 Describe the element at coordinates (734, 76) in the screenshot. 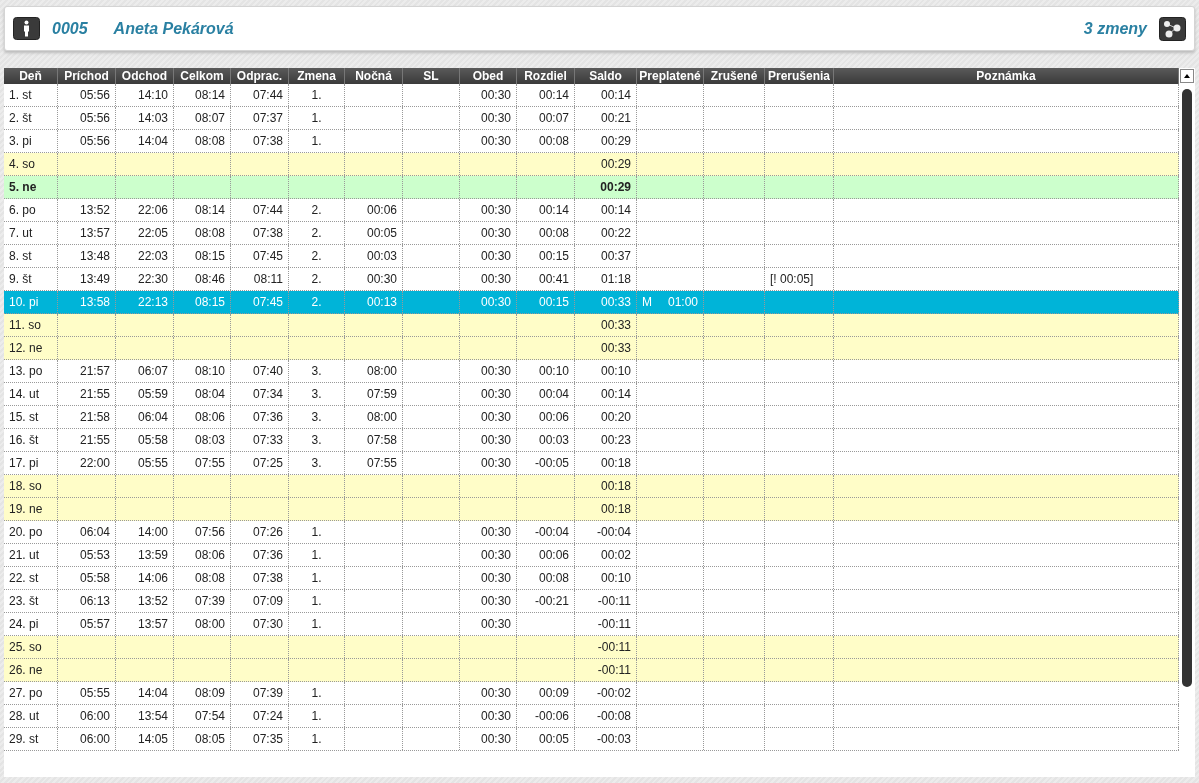

I see `column-header: Zrušené` at that location.